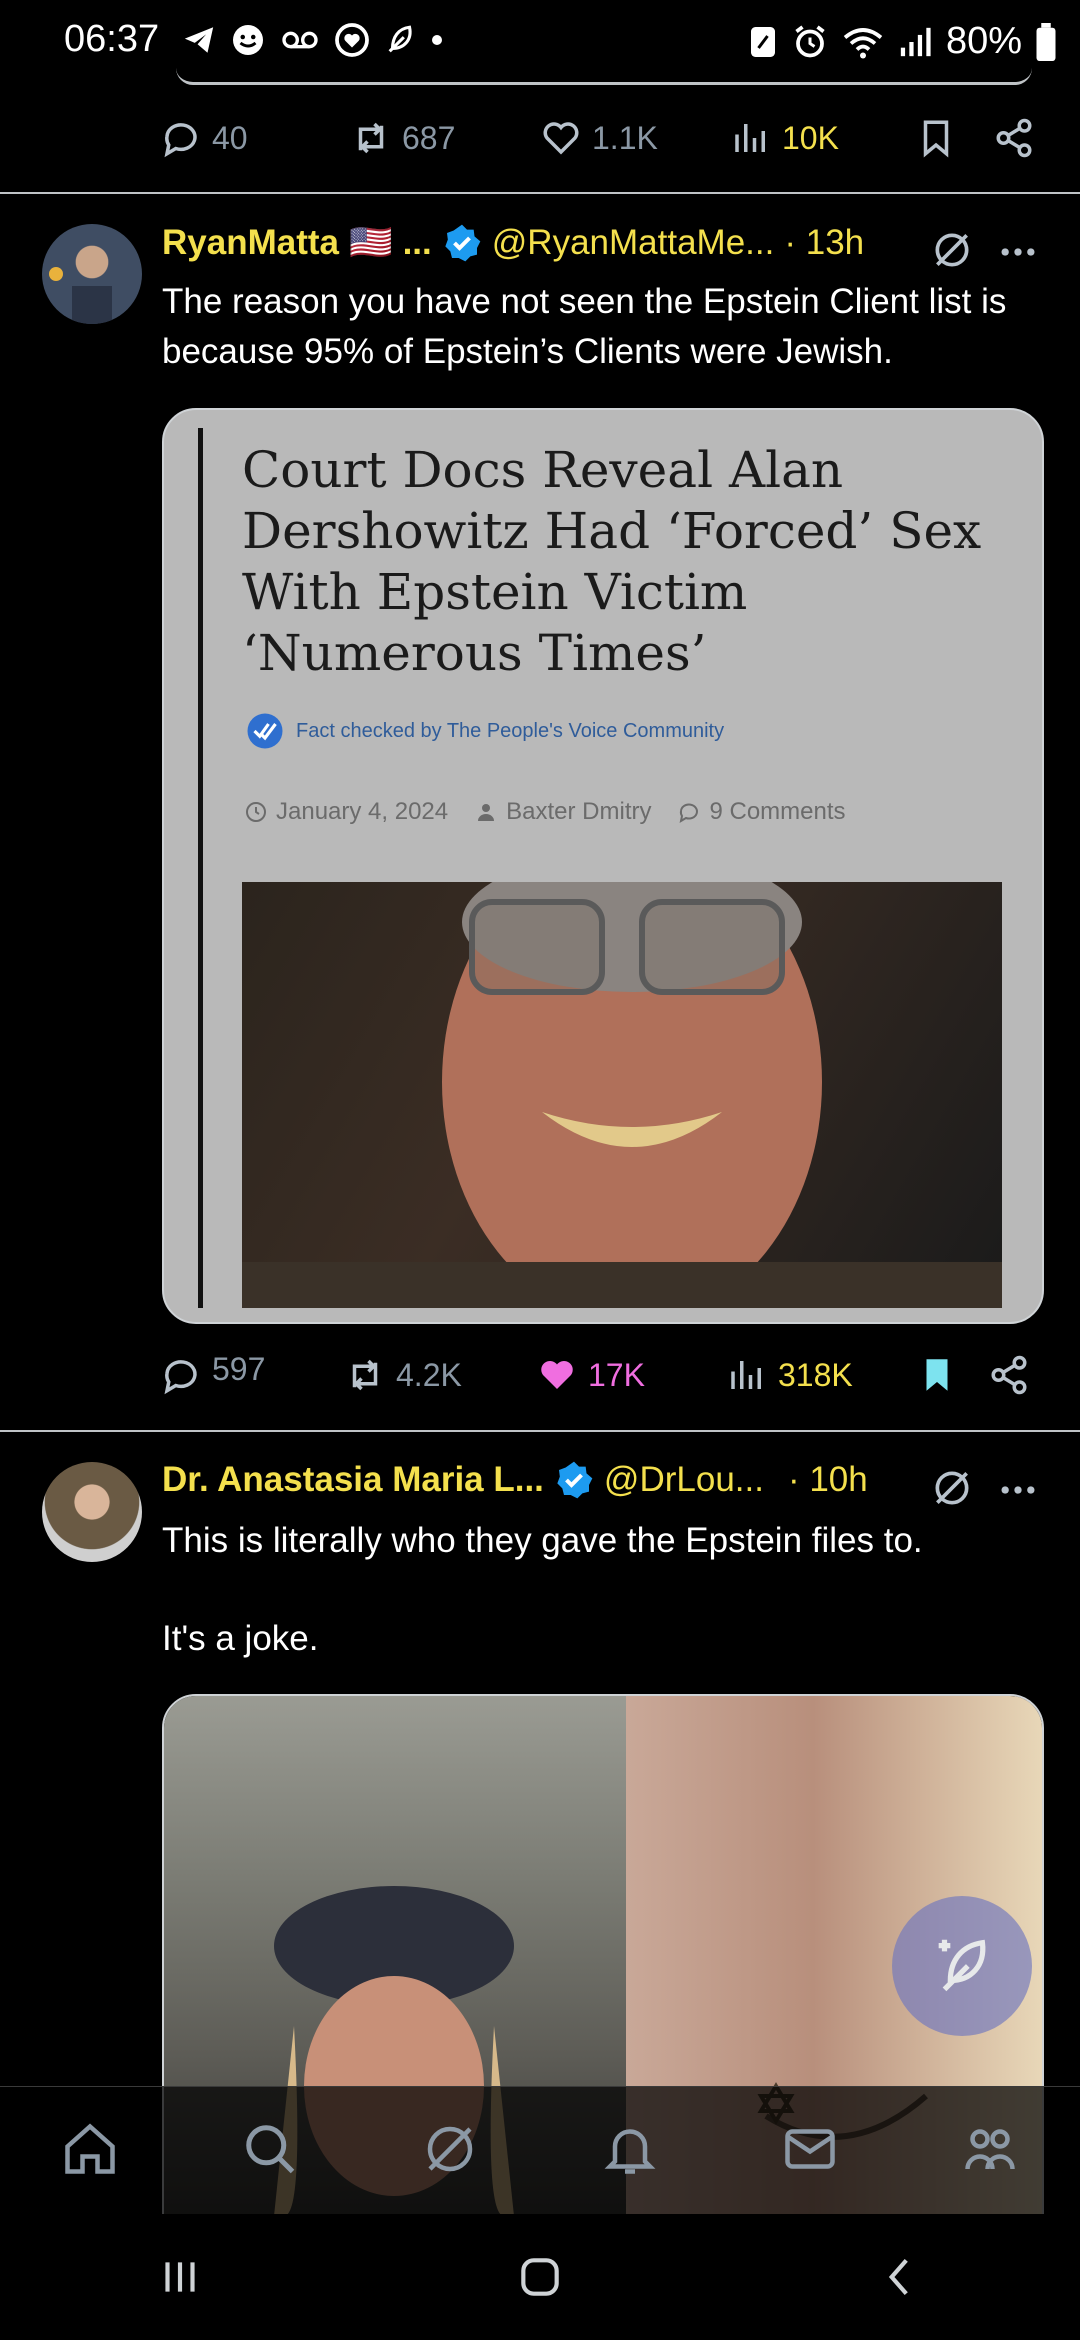 This screenshot has width=1080, height=2340. I want to click on home-button-icon, so click(540, 2277).